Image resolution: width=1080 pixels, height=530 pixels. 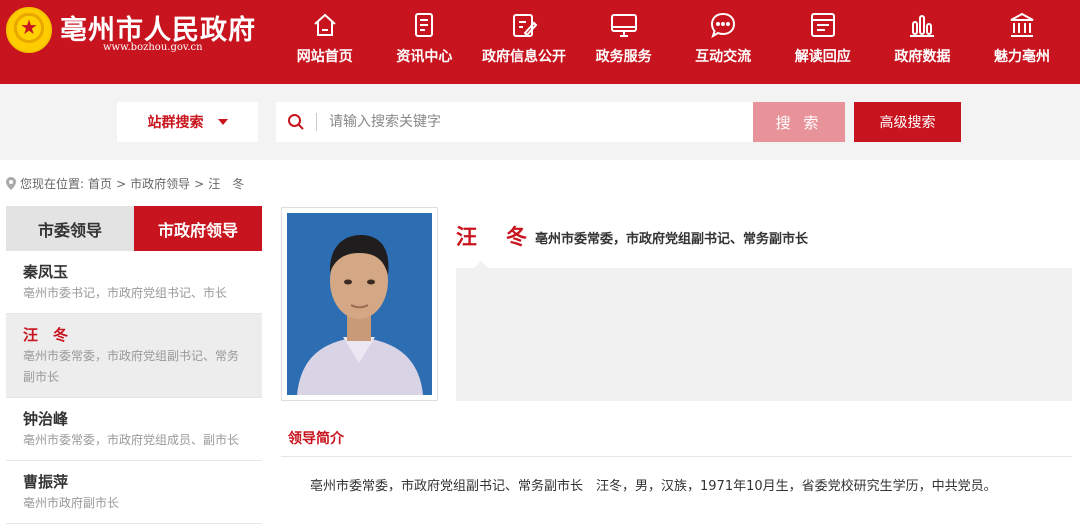 I want to click on nav-item-news: 资讯中心, so click(x=425, y=42).